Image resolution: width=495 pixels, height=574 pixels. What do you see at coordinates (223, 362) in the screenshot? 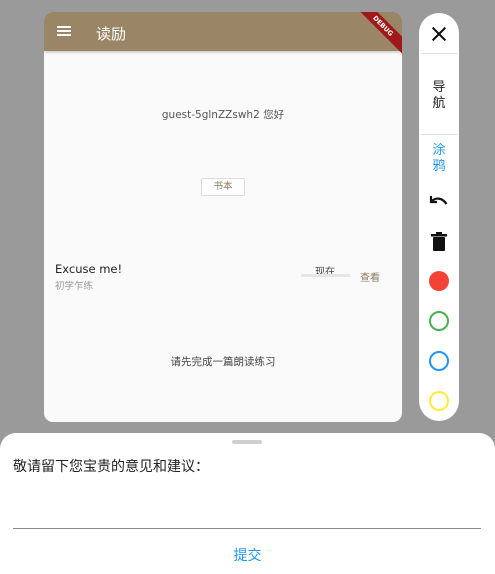
I see `reading-notice: 请先完成一篇朗读练习` at bounding box center [223, 362].